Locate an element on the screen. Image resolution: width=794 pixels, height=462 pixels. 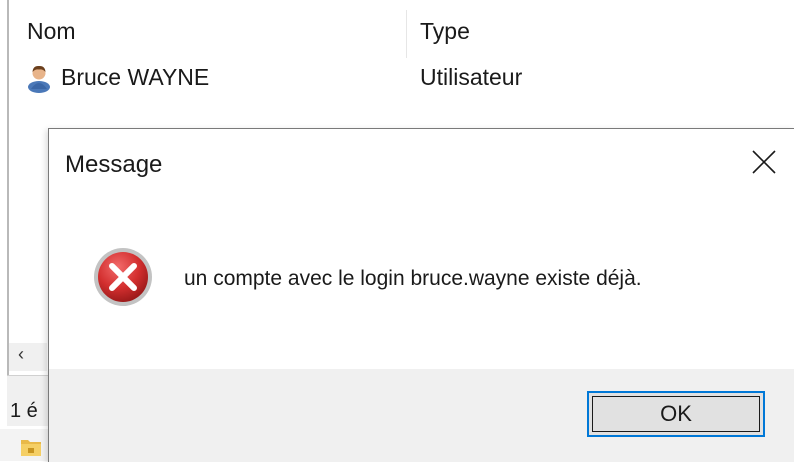
ok-button: OK is located at coordinates (676, 414).